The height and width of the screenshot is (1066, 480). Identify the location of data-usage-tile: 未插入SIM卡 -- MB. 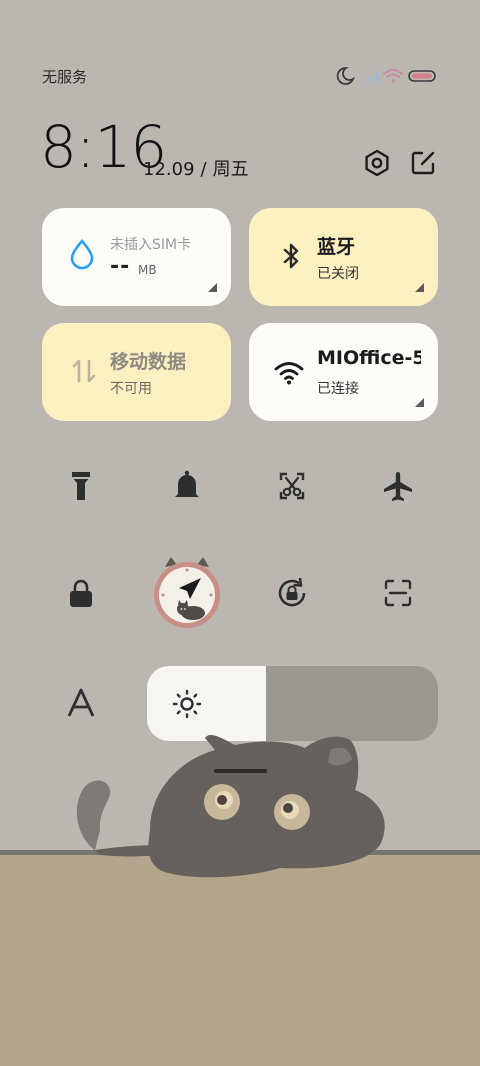
(136, 257).